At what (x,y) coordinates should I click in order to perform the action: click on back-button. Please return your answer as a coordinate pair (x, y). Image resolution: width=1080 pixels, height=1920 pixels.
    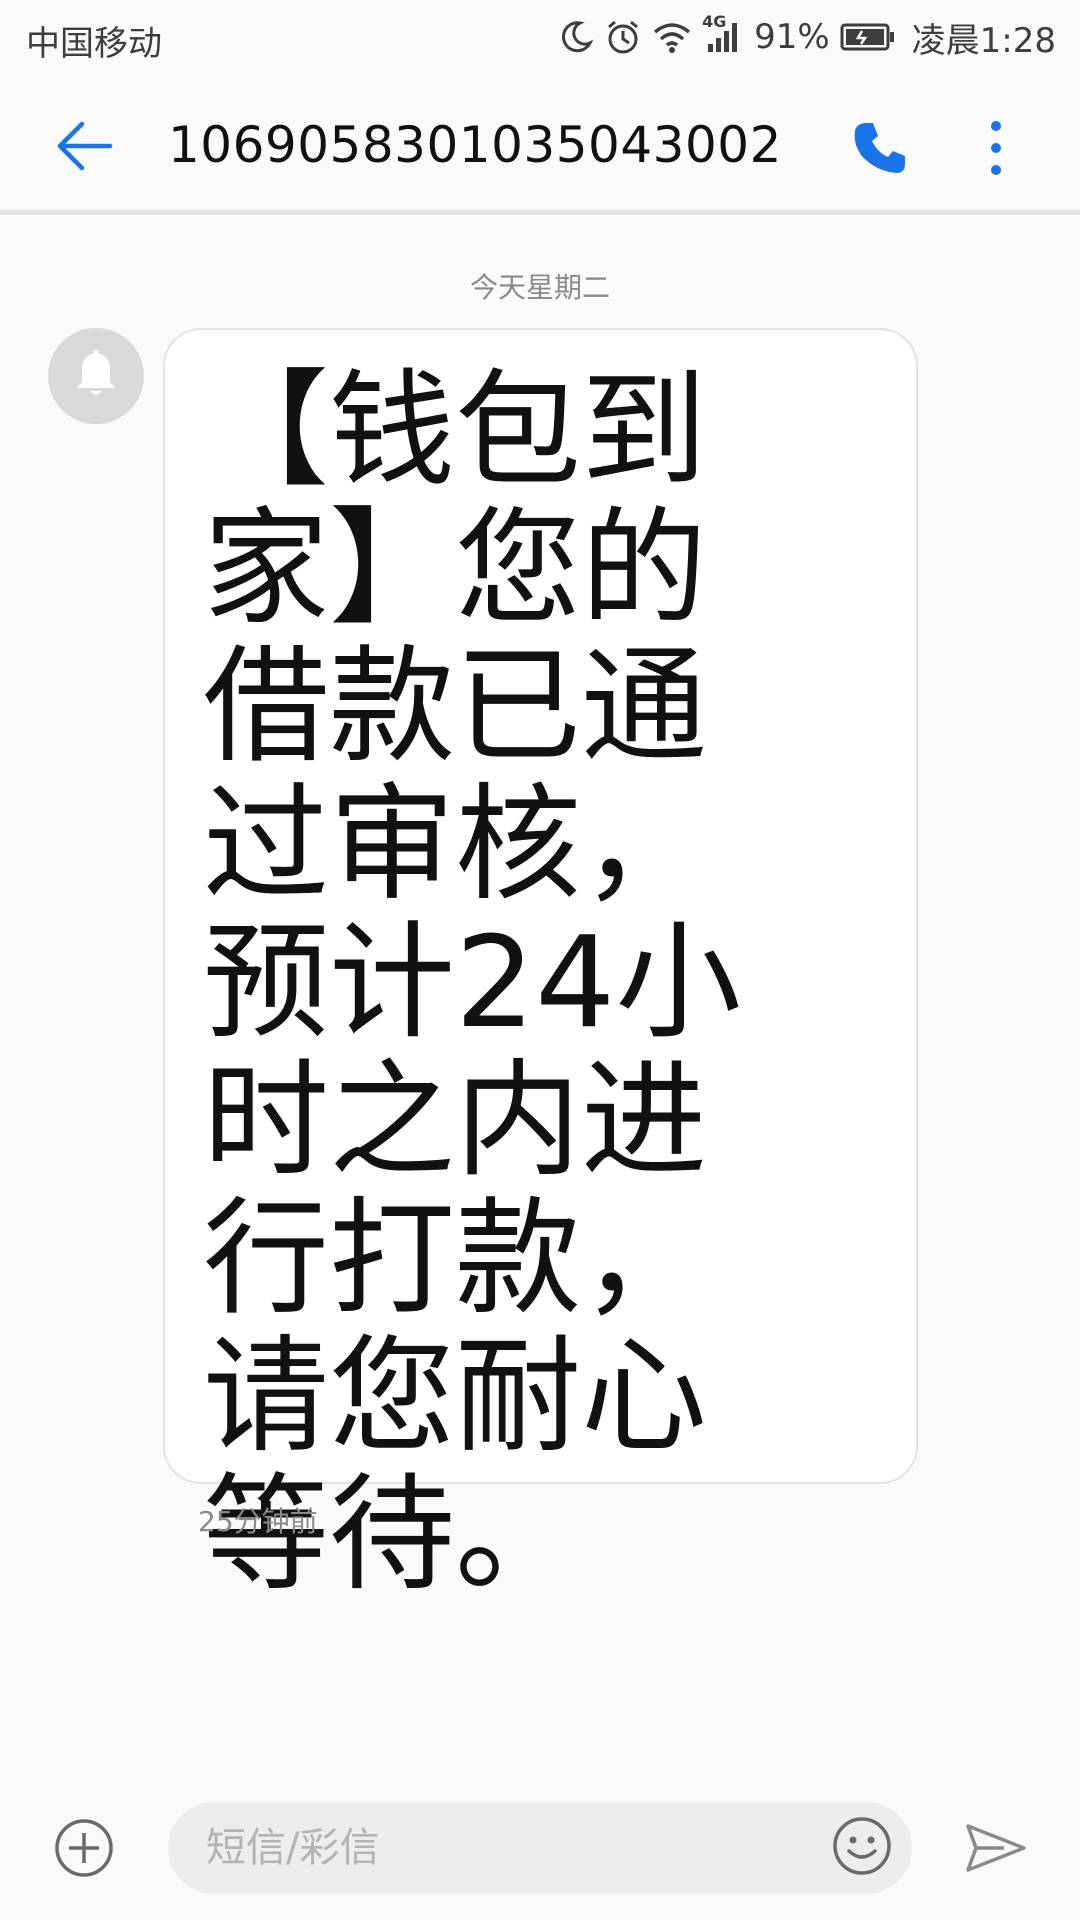
    Looking at the image, I should click on (84, 148).